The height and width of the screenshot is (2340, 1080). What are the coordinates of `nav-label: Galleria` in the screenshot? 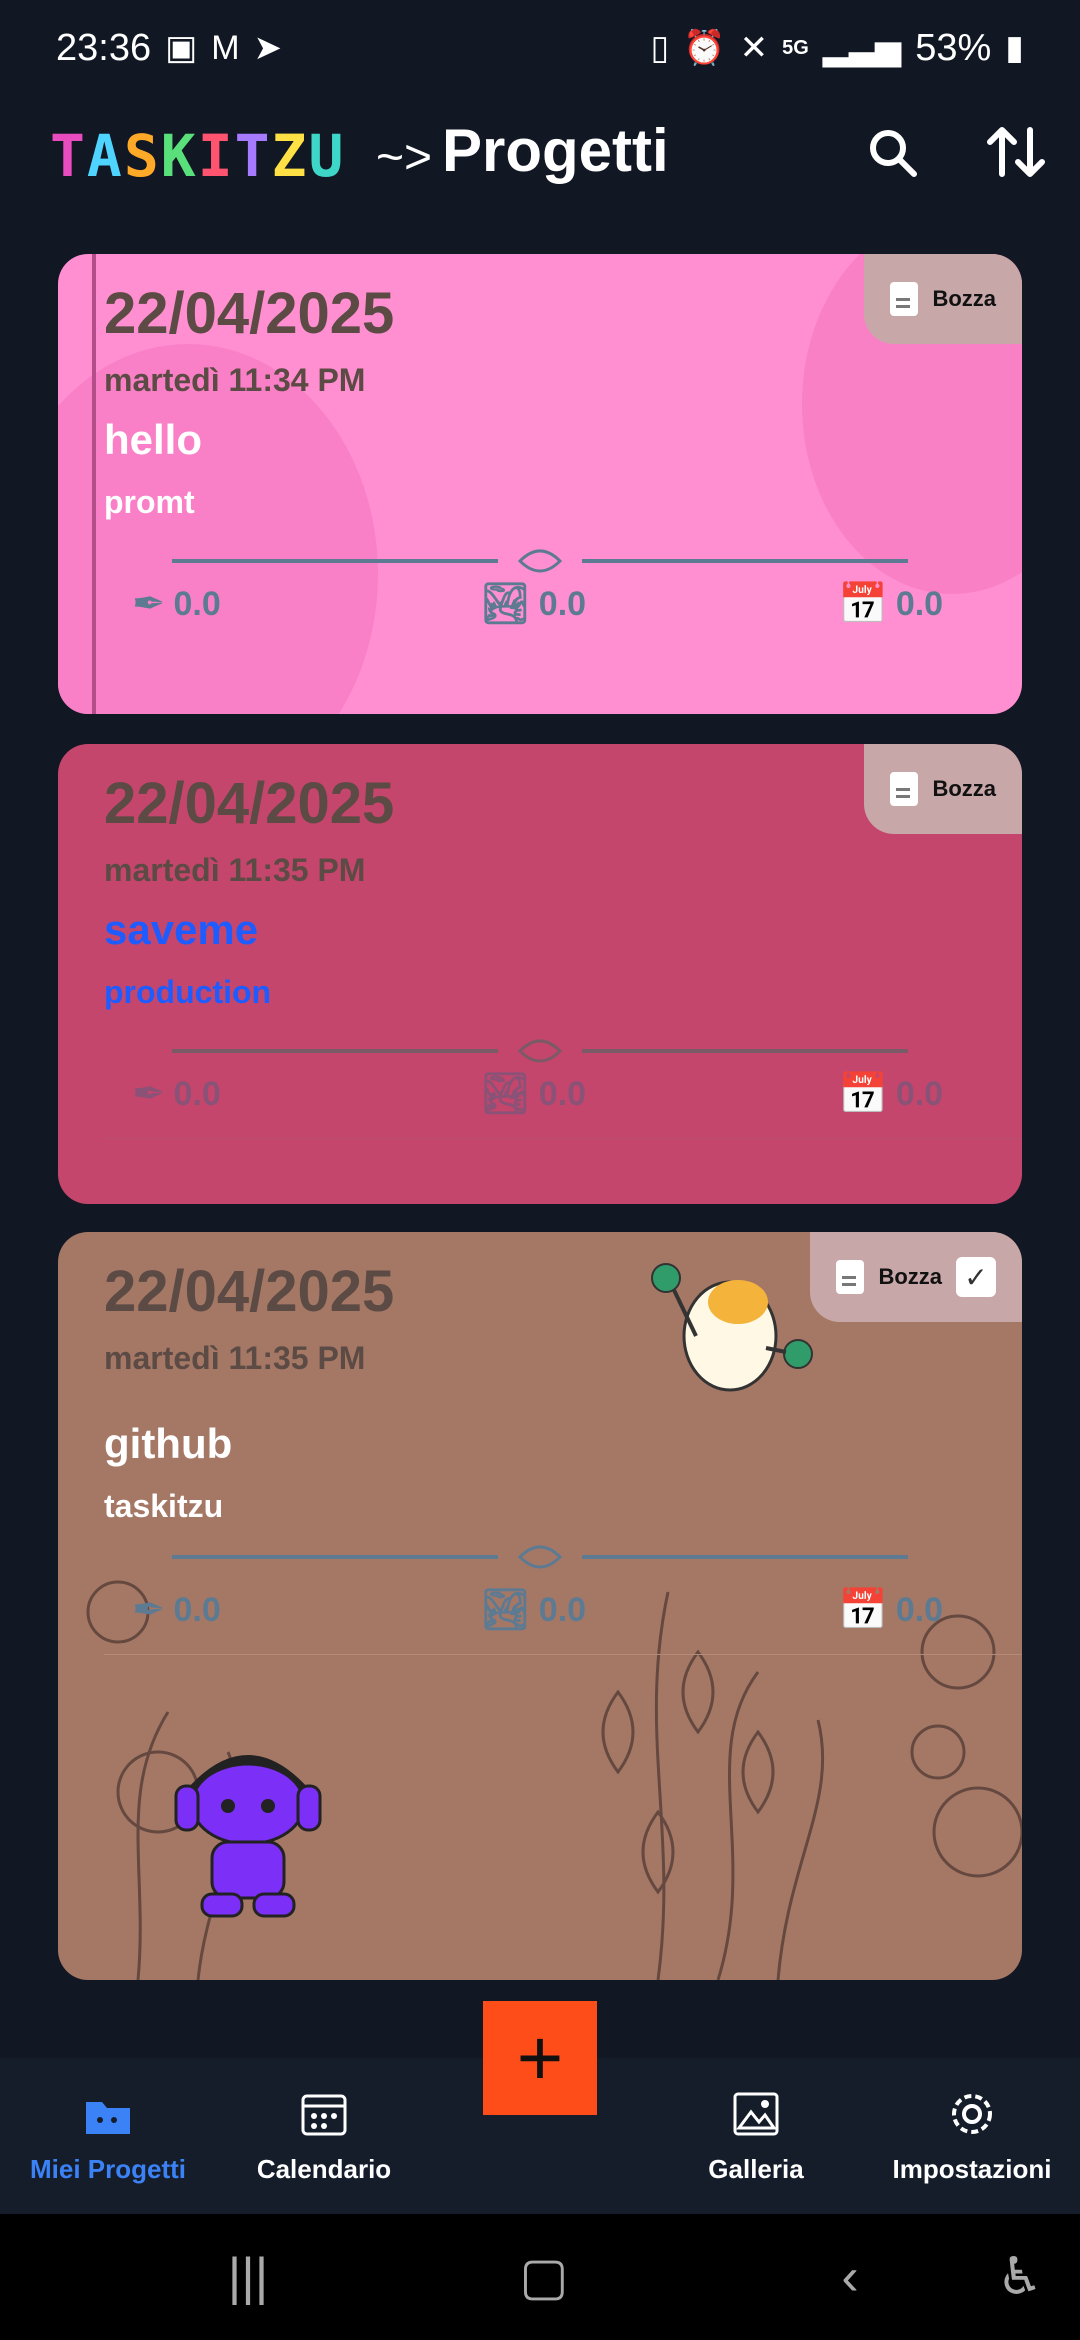 It's located at (756, 2168).